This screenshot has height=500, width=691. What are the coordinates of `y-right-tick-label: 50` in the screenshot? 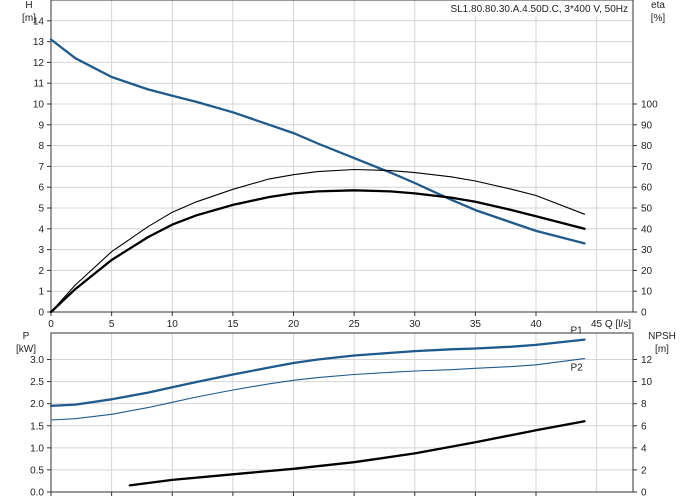 It's located at (647, 209).